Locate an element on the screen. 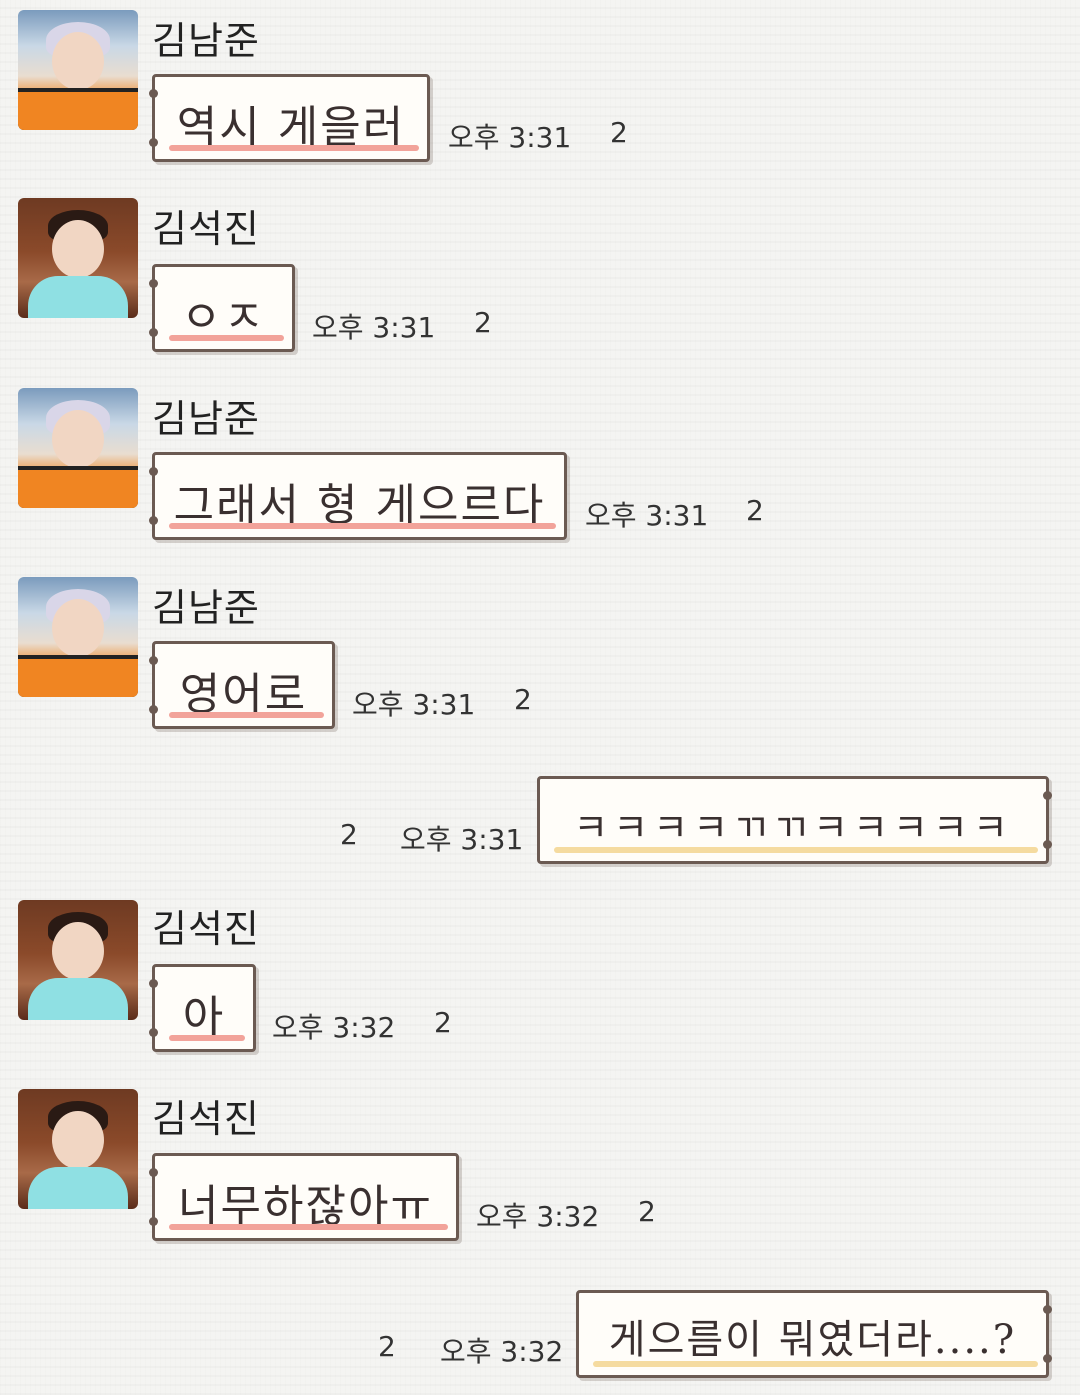 Image resolution: width=1080 pixels, height=1395 pixels. message-bubble: 그래서 형 게으르다 is located at coordinates (358, 496).